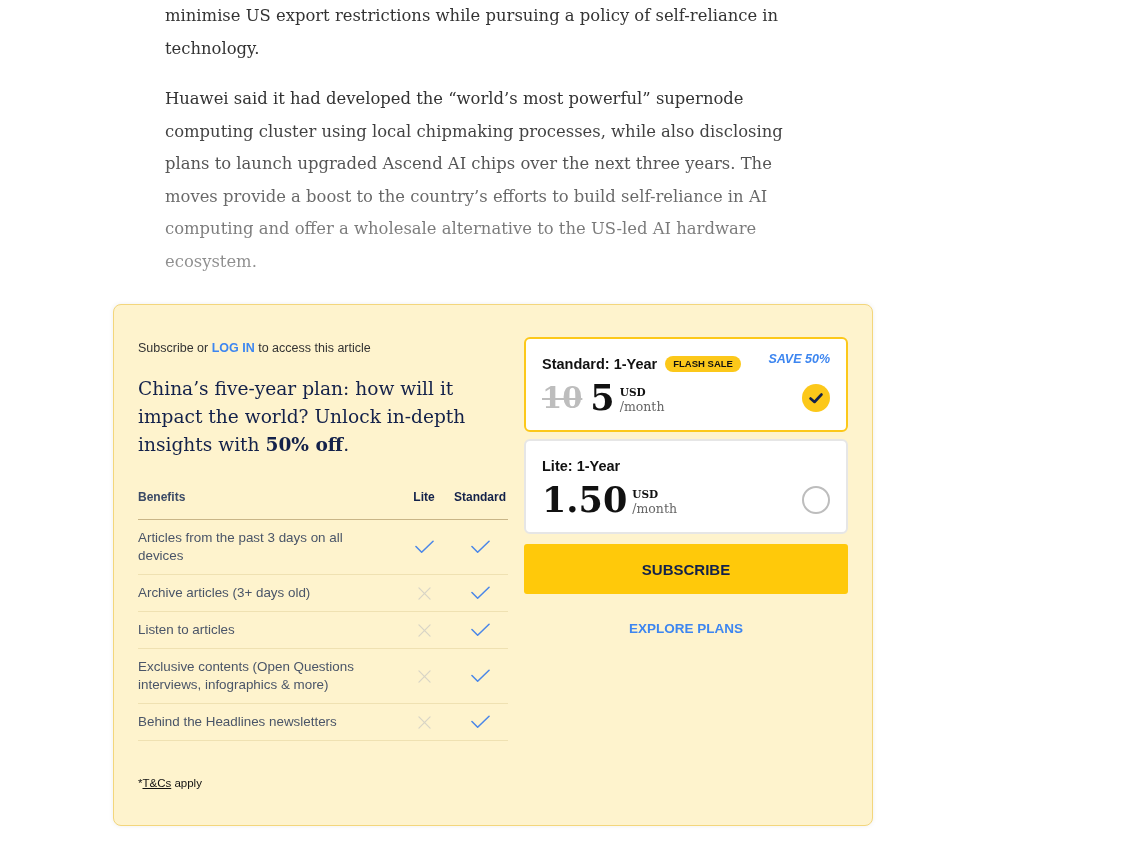 This screenshot has height=845, width=1137. Describe the element at coordinates (187, 630) in the screenshot. I see `benefit-label: Listen to articles` at that location.